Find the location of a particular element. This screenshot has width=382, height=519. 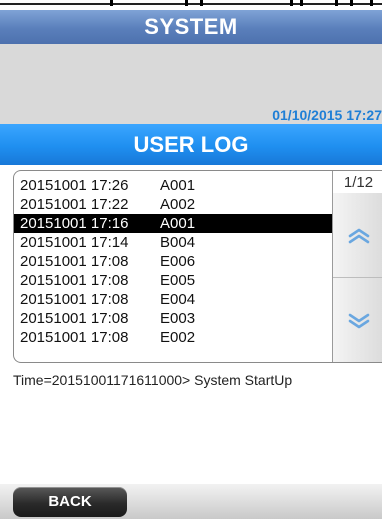

scroll-panel: 1/12 is located at coordinates (357, 266).